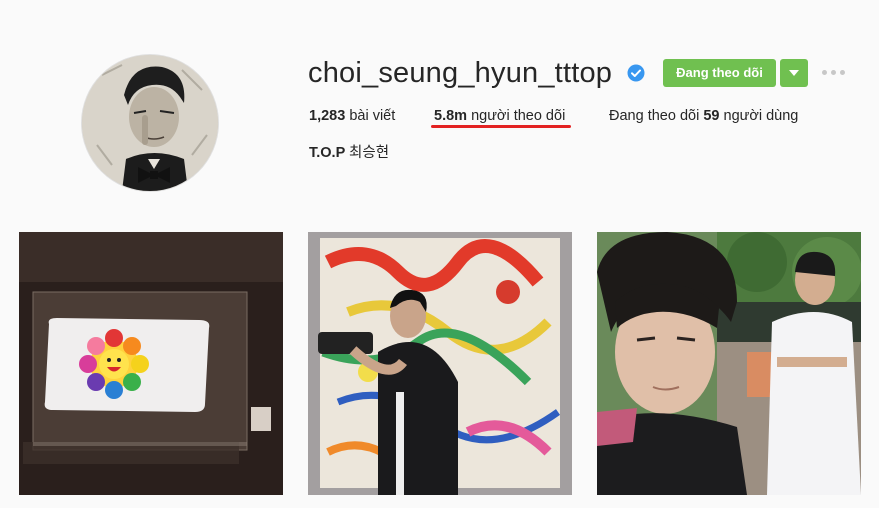 The image size is (879, 508). Describe the element at coordinates (834, 73) in the screenshot. I see `more-options-icon` at that location.